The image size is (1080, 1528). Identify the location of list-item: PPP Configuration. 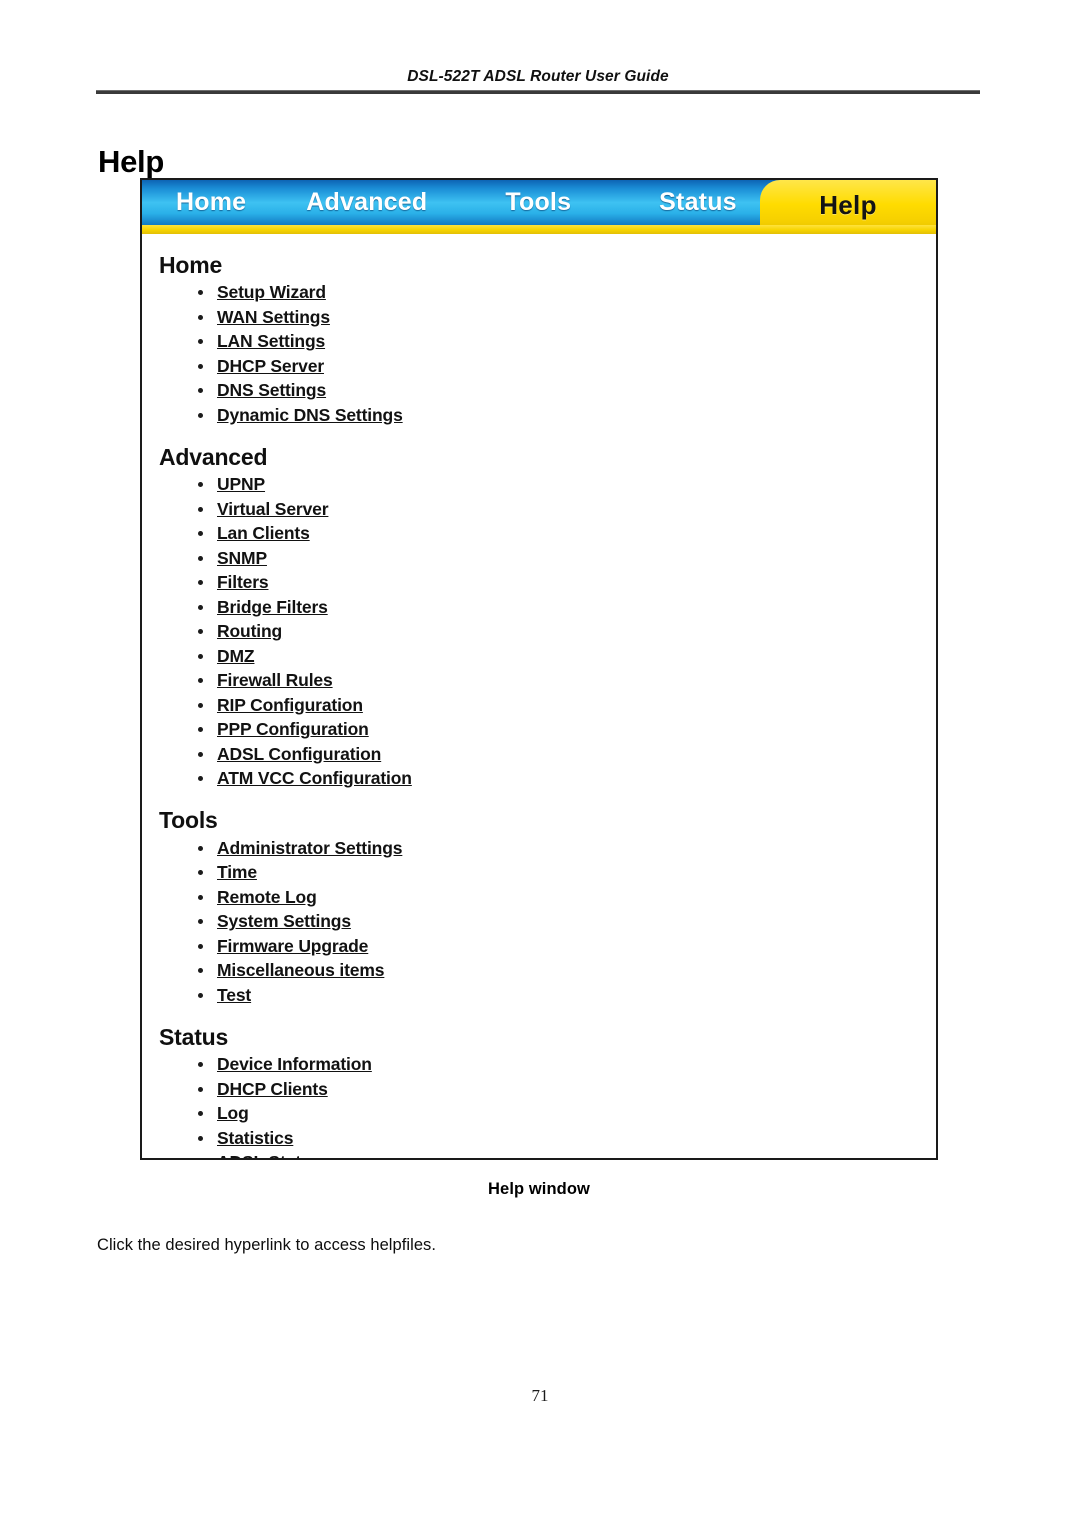
(566, 730).